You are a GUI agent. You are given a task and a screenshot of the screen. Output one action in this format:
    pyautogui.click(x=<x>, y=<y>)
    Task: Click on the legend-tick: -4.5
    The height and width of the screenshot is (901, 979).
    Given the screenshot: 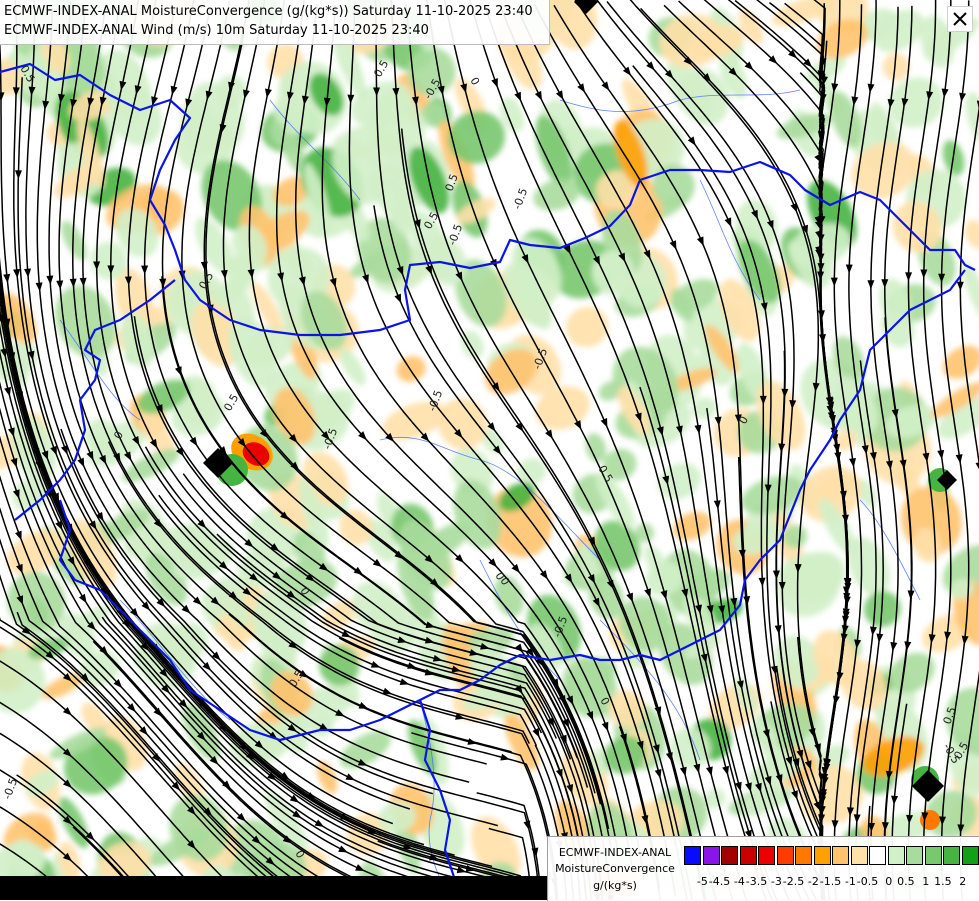 What is the action you would take?
    pyautogui.click(x=719, y=881)
    